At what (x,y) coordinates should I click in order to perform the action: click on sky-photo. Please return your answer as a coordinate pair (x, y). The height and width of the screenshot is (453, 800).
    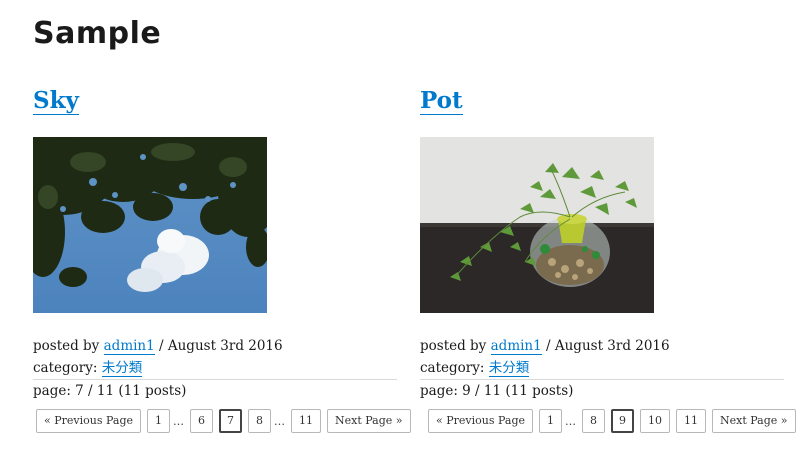
    Looking at the image, I should click on (150, 225).